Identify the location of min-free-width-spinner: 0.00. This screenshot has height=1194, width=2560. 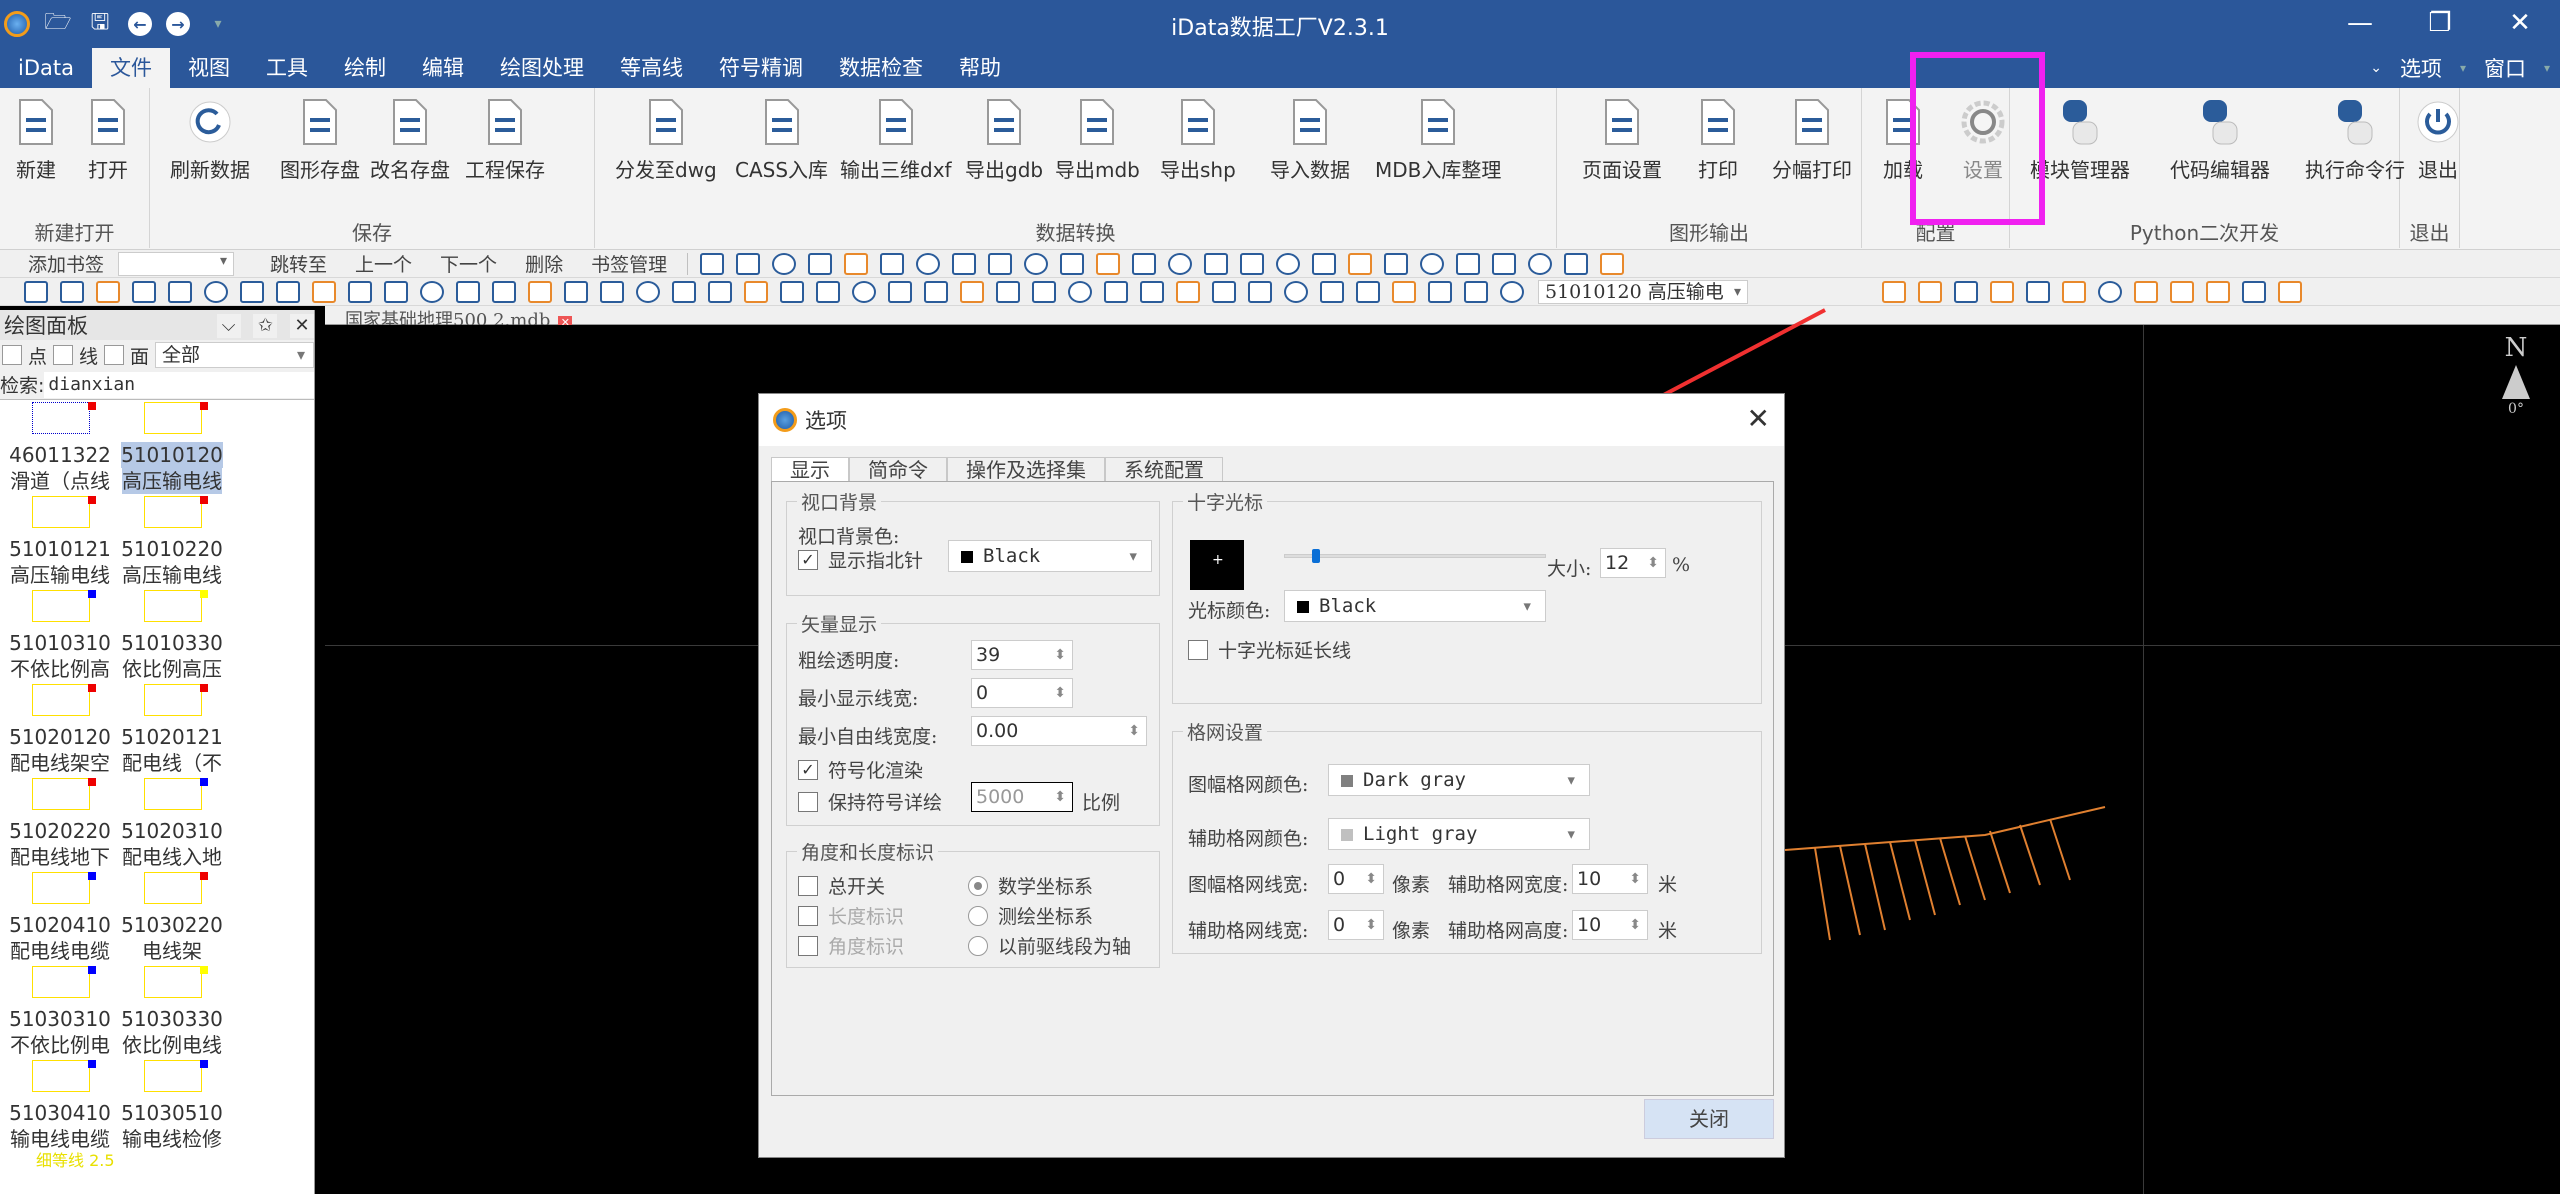
(1059, 731).